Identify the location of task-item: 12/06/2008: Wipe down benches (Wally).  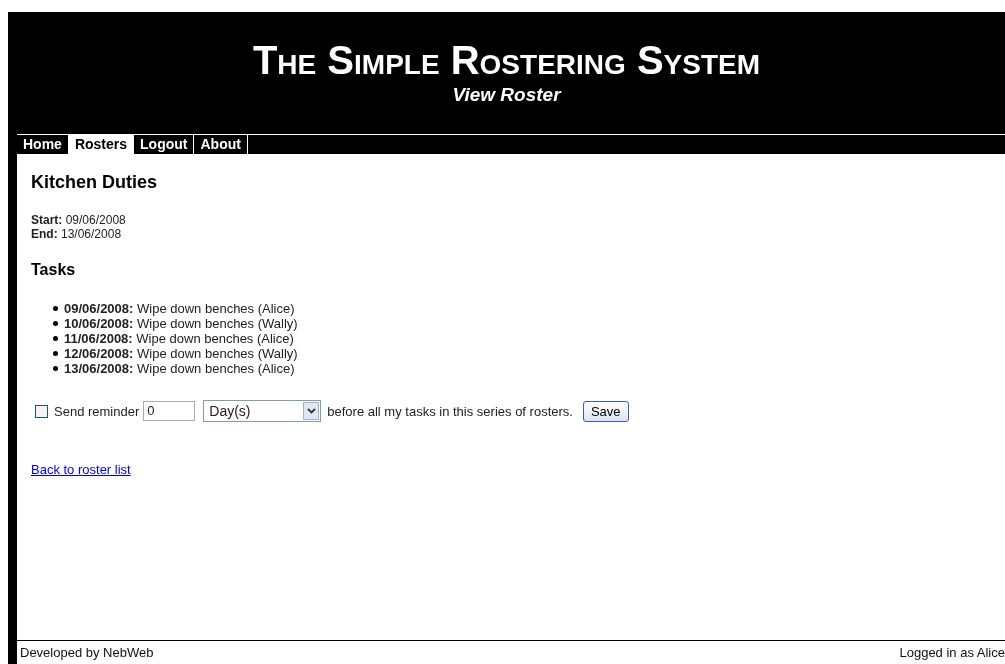
(181, 353).